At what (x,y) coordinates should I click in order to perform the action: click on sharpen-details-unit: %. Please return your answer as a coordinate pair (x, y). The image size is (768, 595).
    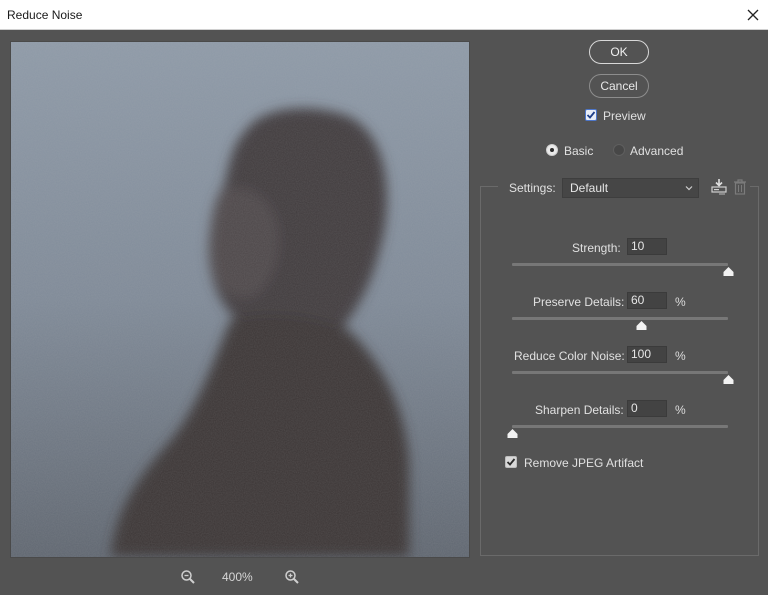
    Looking at the image, I should click on (680, 410).